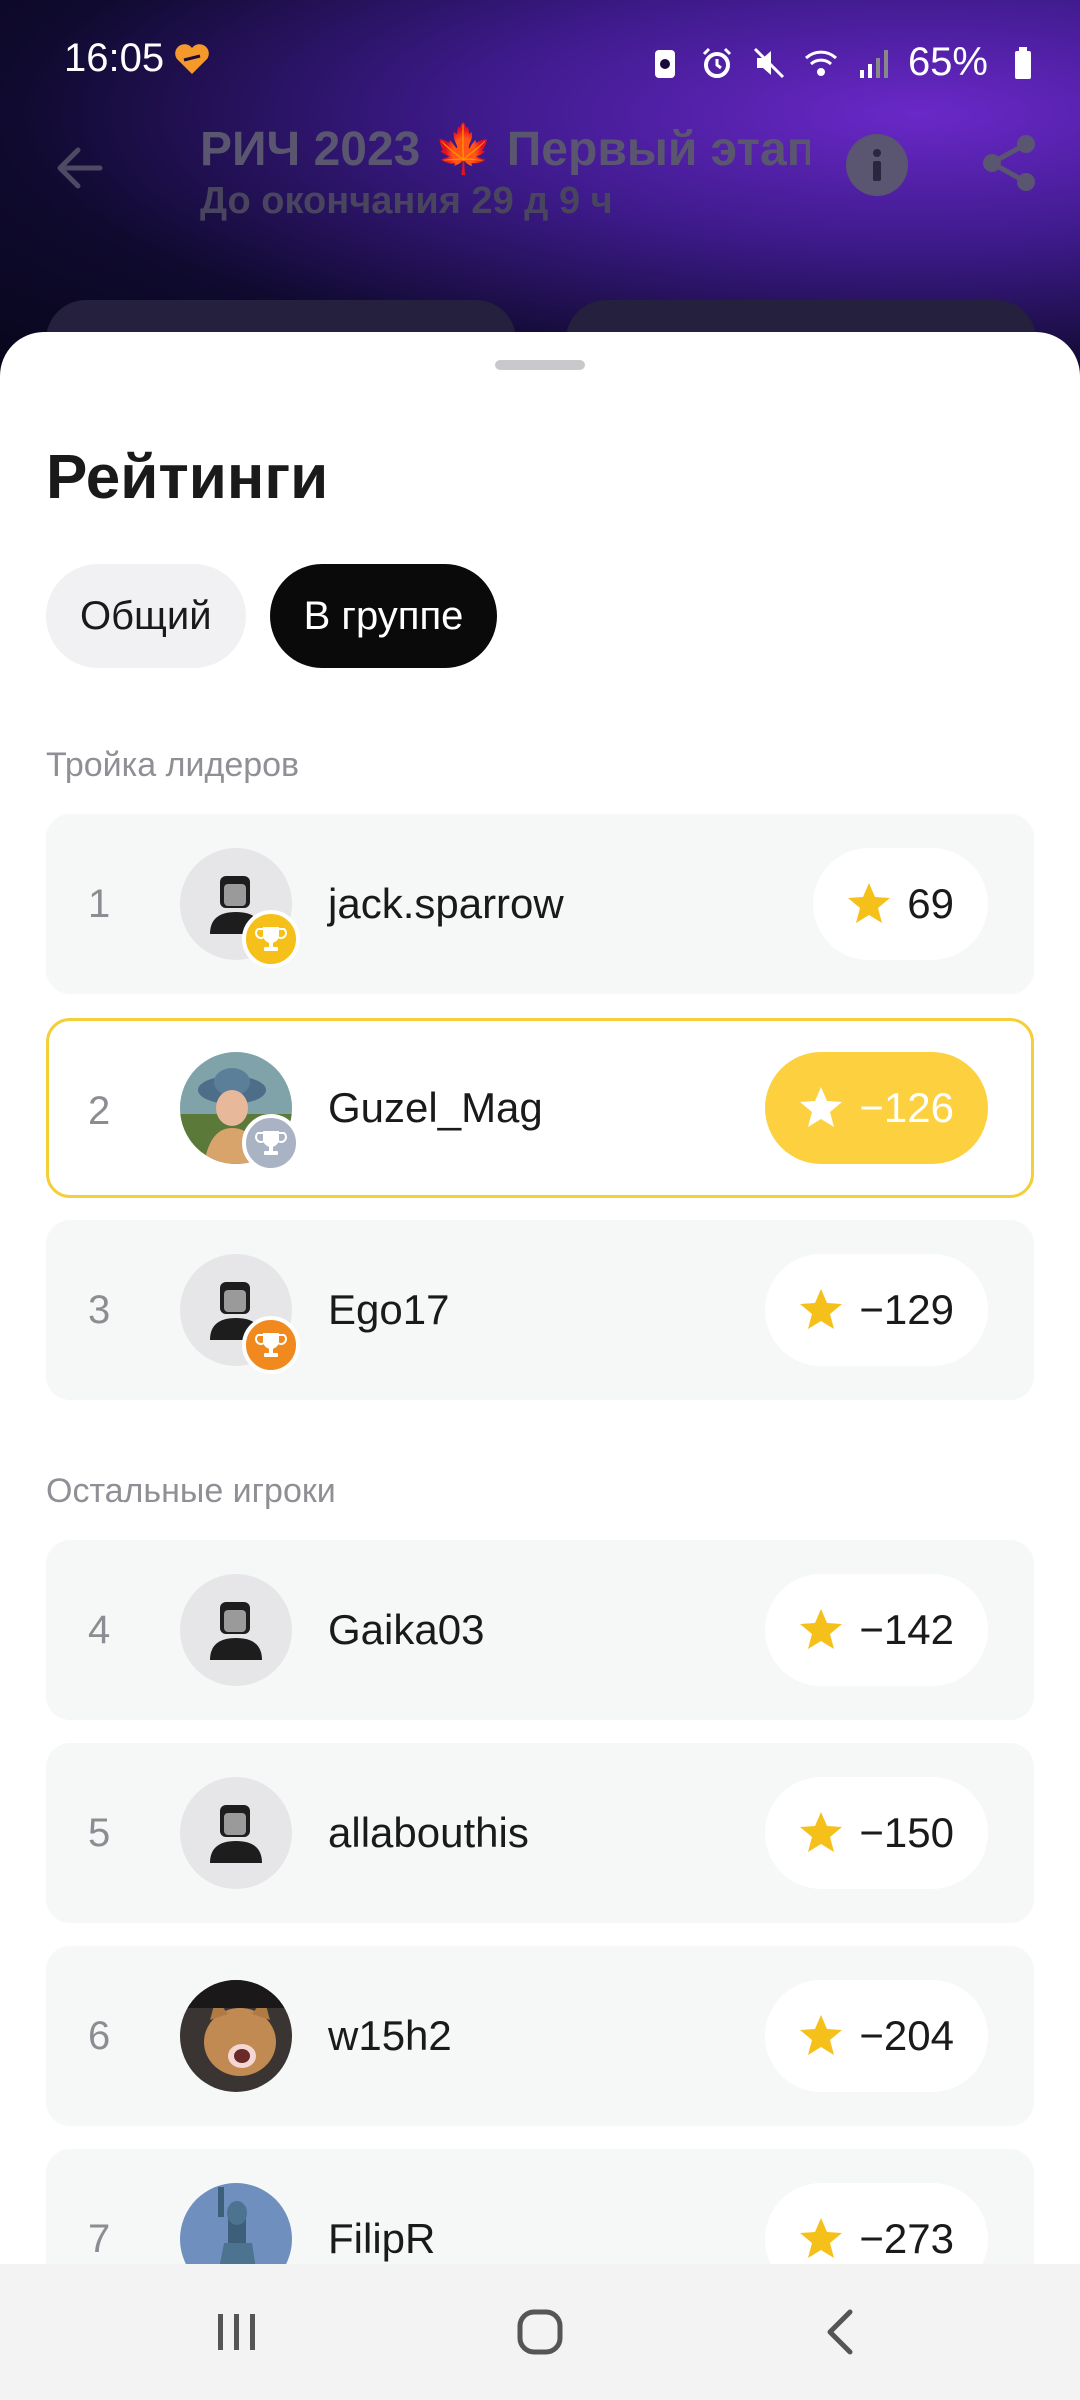  I want to click on username: w15h2, so click(390, 2035).